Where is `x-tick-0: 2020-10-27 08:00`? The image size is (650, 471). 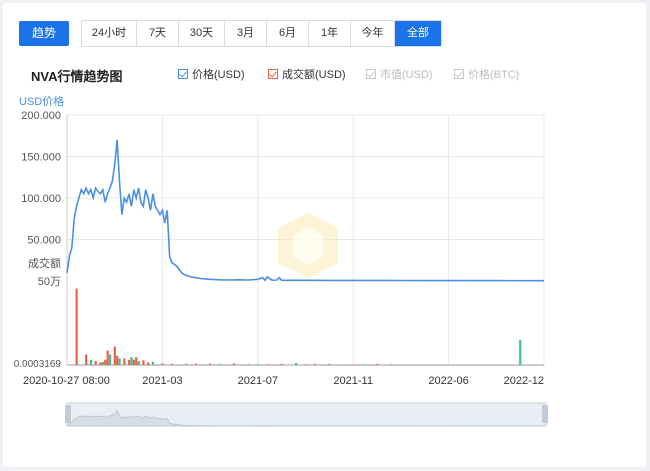
x-tick-0: 2020-10-27 08:00 is located at coordinates (66, 381).